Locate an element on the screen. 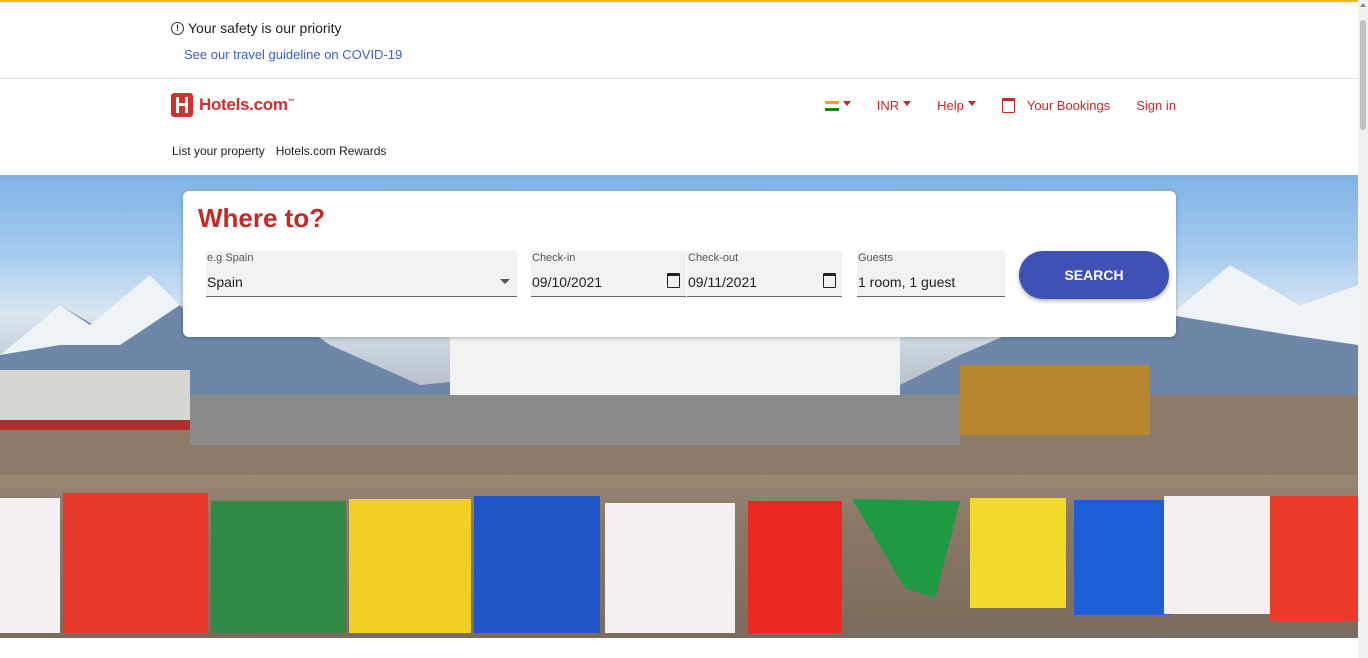  india-flag-icon is located at coordinates (831, 105).